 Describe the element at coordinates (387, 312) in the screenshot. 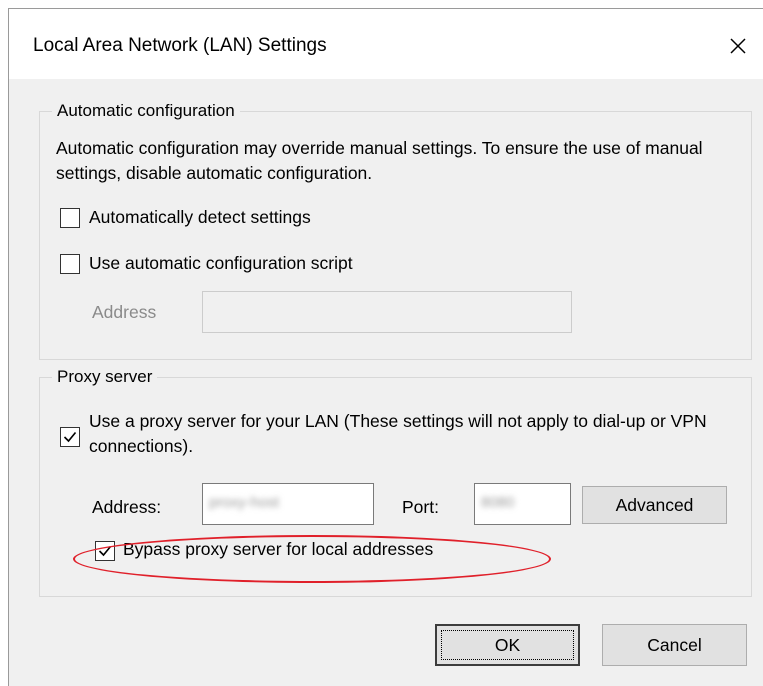

I see `script-address-field` at that location.